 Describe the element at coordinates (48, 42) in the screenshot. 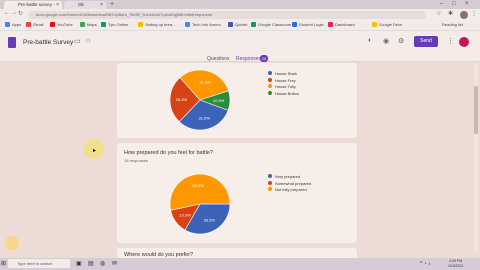

I see `form-title: Pre-battle Survey` at that location.